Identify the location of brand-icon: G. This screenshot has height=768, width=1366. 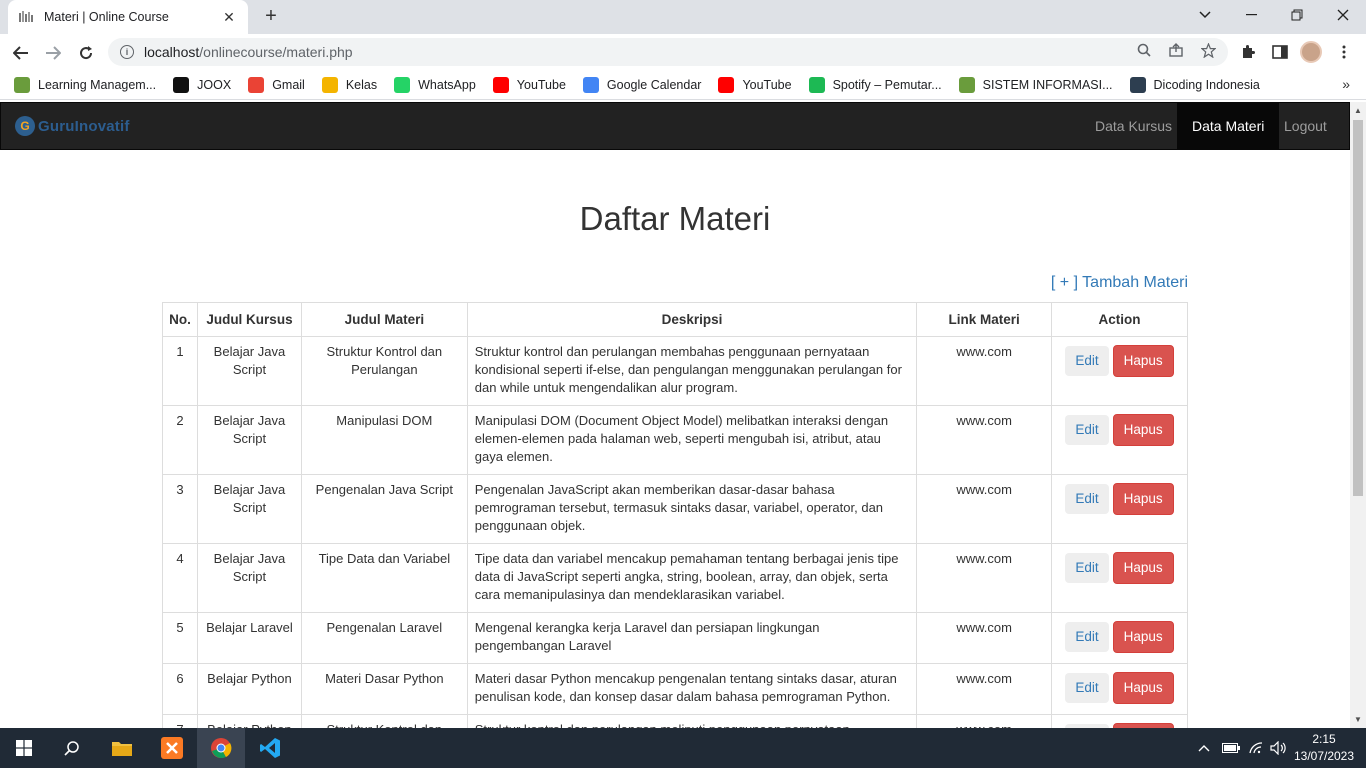
(25, 126).